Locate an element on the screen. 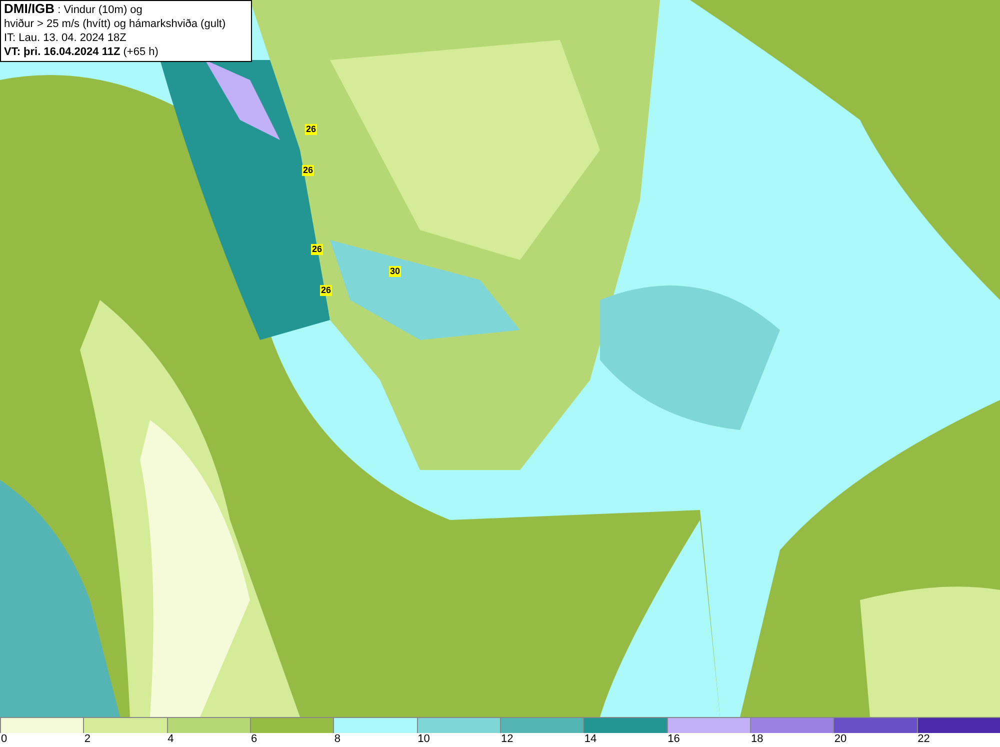  legend-label: 20 is located at coordinates (840, 739).